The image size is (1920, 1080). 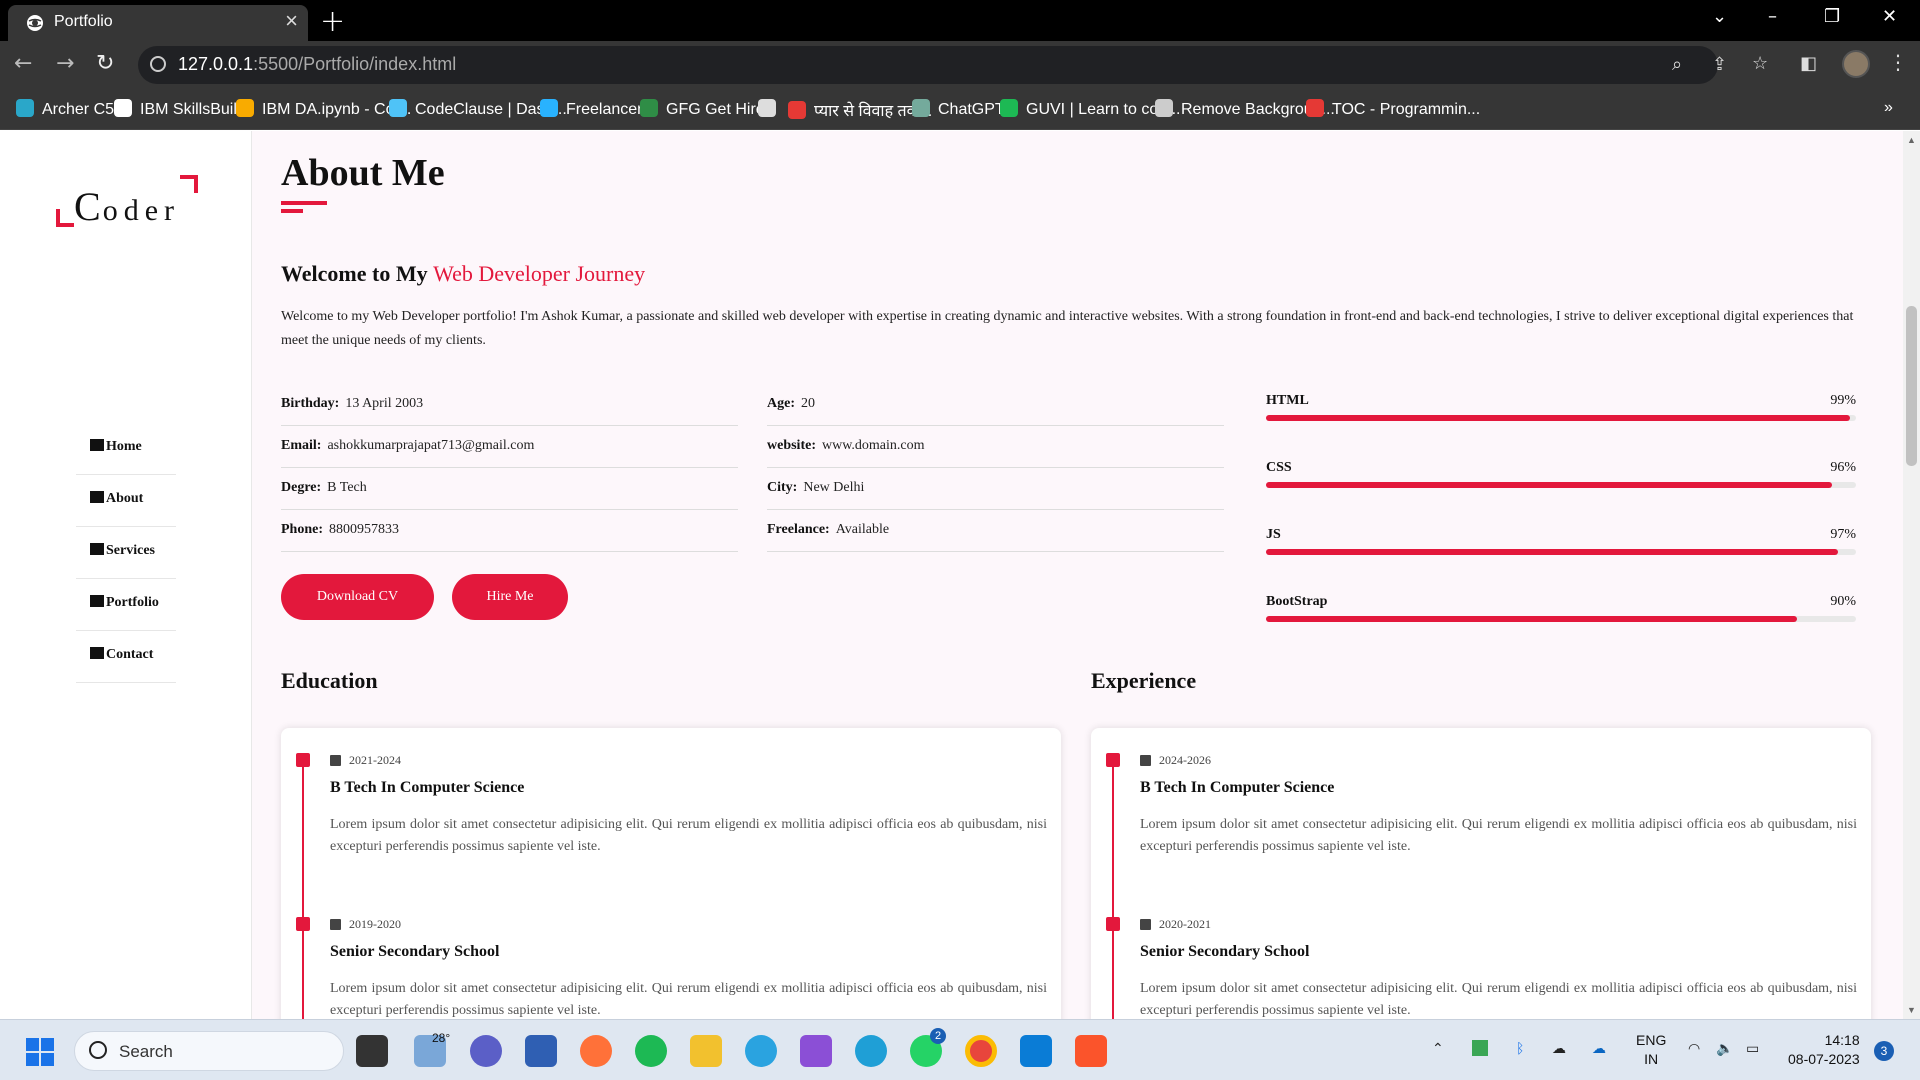 What do you see at coordinates (1911, 386) in the screenshot?
I see `scroll-thumb` at bounding box center [1911, 386].